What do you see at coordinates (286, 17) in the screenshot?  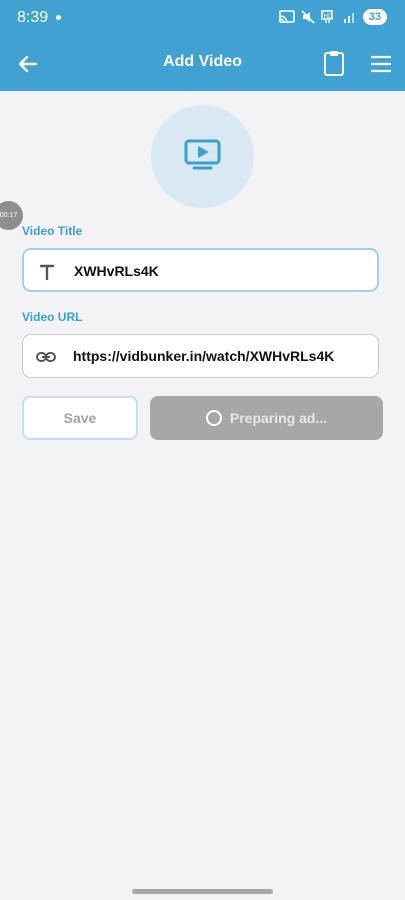 I see `cast-icon` at bounding box center [286, 17].